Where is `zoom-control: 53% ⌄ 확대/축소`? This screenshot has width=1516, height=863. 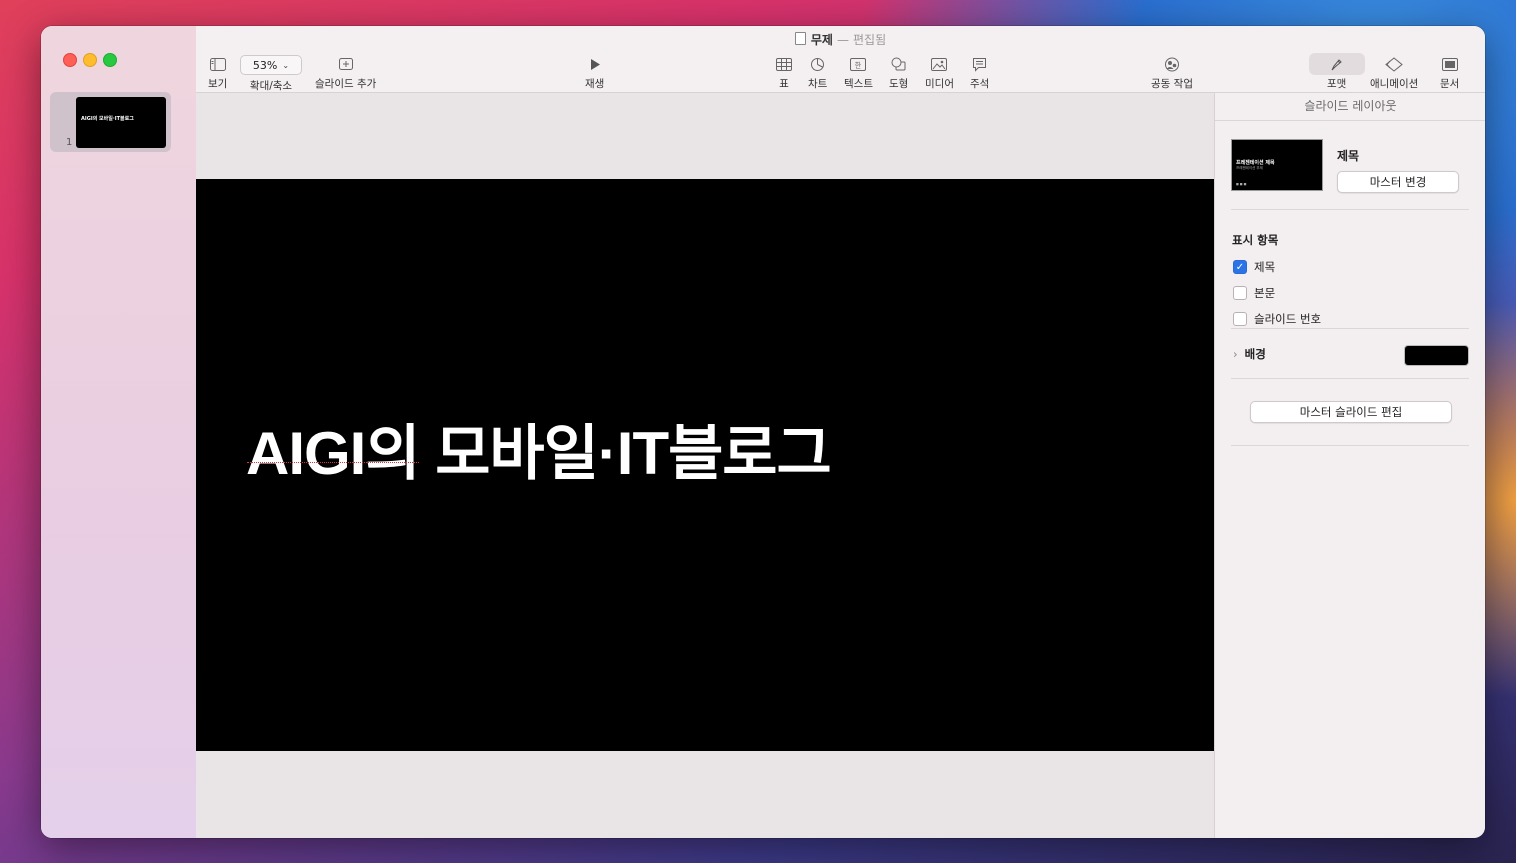
zoom-control: 53% ⌄ 확대/축소 is located at coordinates (271, 74).